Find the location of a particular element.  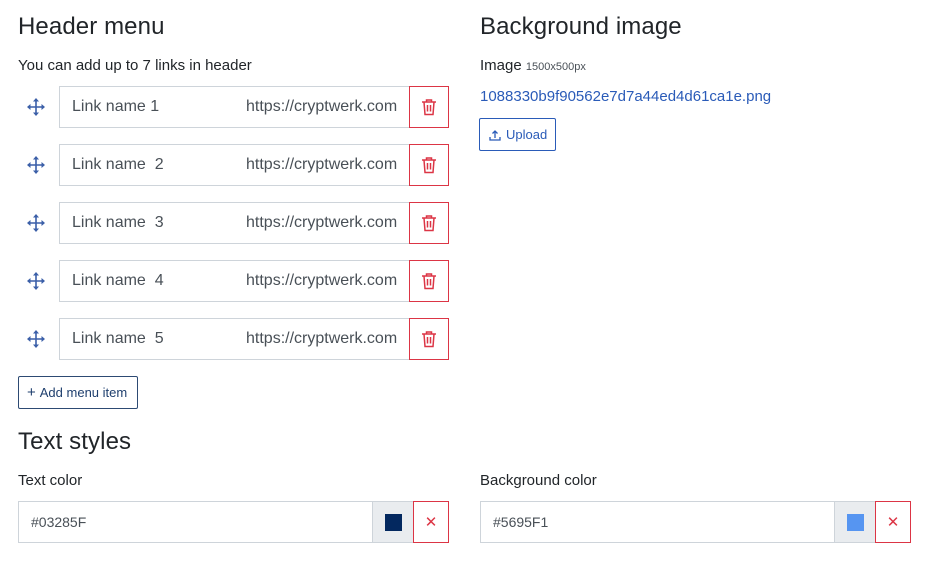

text-color-swatch is located at coordinates (393, 522).